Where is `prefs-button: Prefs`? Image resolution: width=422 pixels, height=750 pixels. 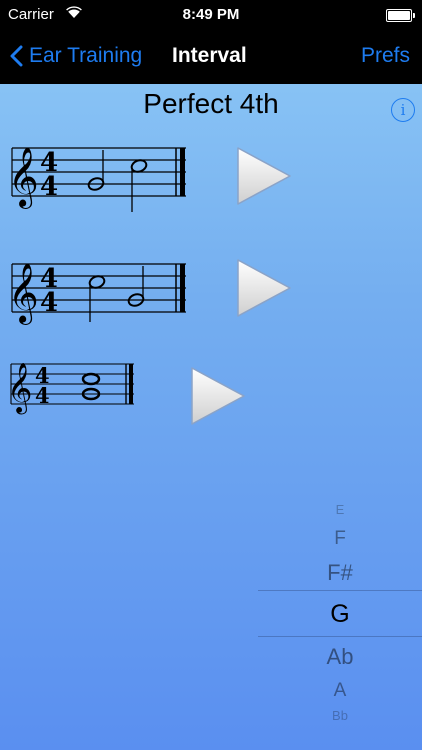 prefs-button: Prefs is located at coordinates (385, 56).